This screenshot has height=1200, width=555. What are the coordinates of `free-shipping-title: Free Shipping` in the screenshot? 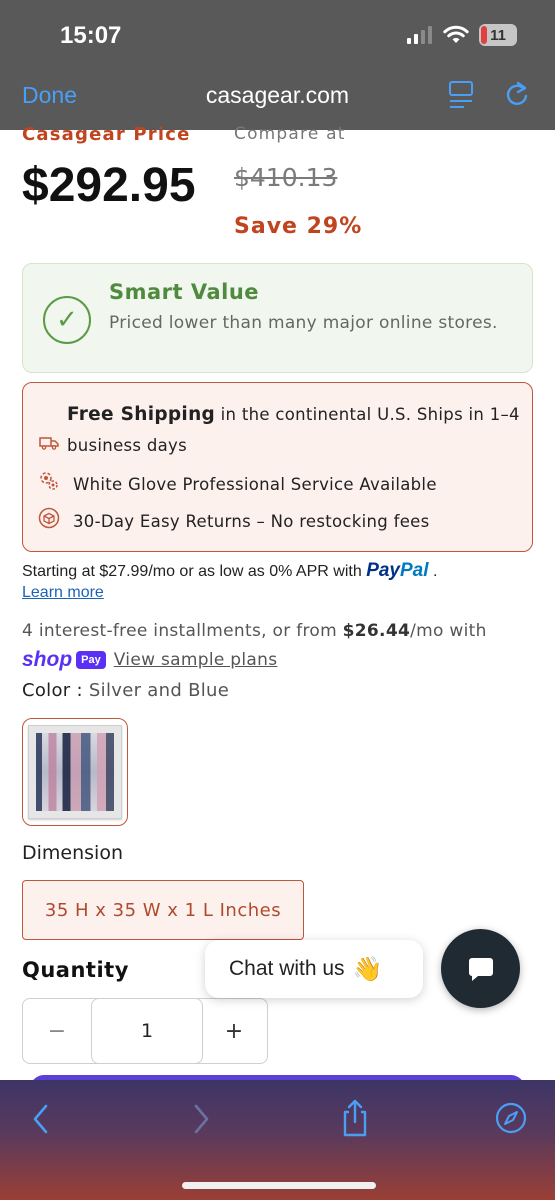 It's located at (141, 414).